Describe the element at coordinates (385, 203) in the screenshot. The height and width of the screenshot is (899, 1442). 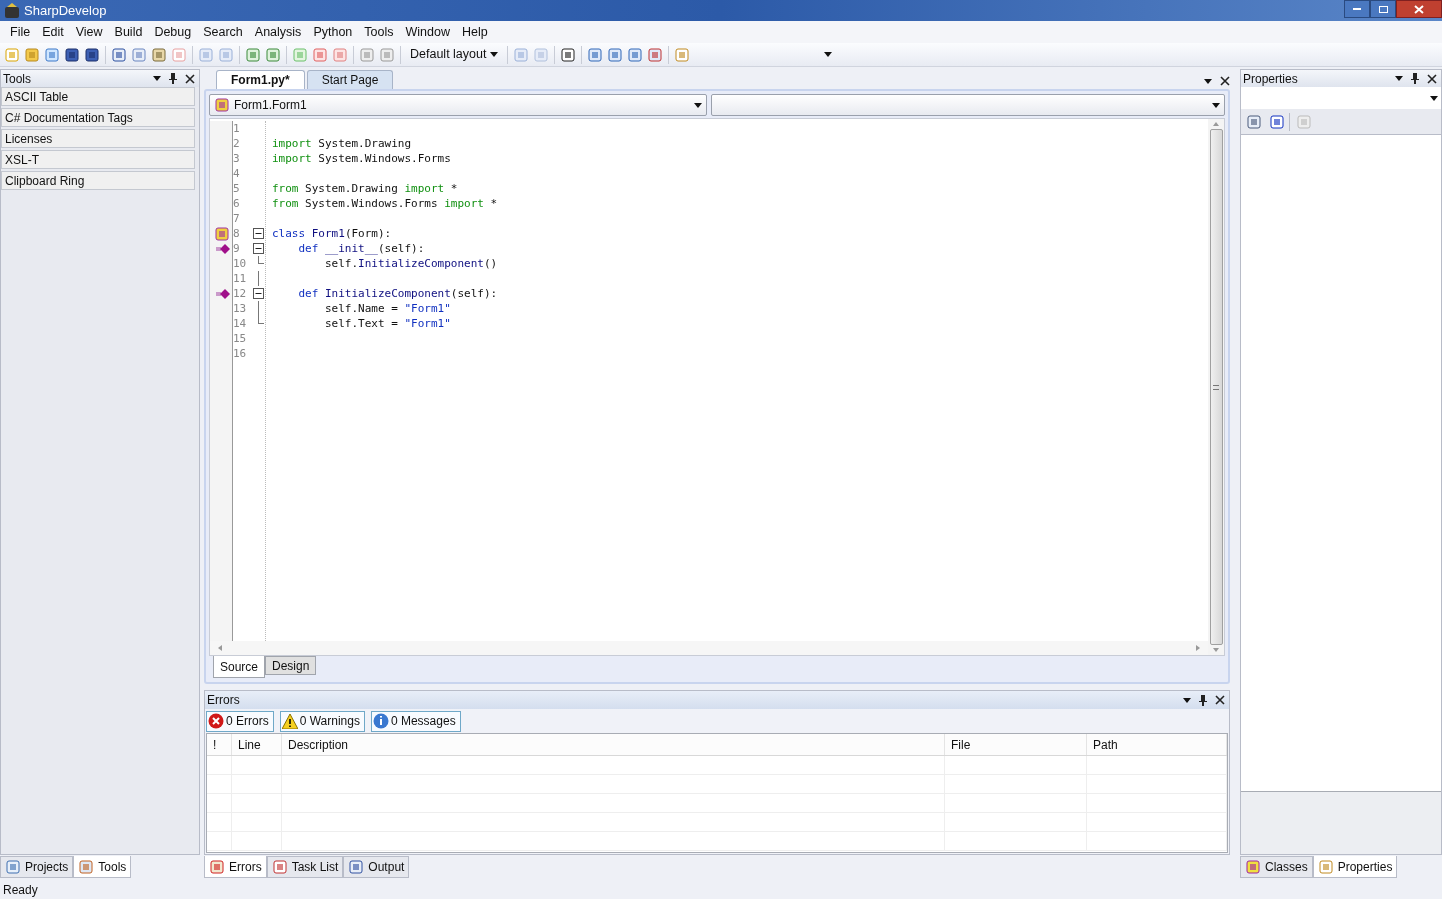
I see `code-line: from System.Windows.Forms import *` at that location.